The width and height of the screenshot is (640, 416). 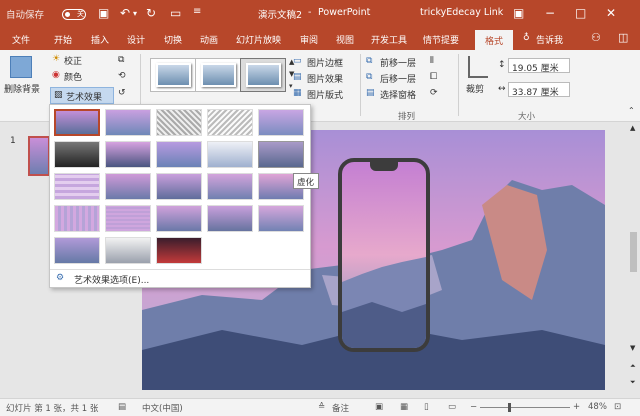 What do you see at coordinates (345, 39) in the screenshot?
I see `tab-view: 视图` at bounding box center [345, 39].